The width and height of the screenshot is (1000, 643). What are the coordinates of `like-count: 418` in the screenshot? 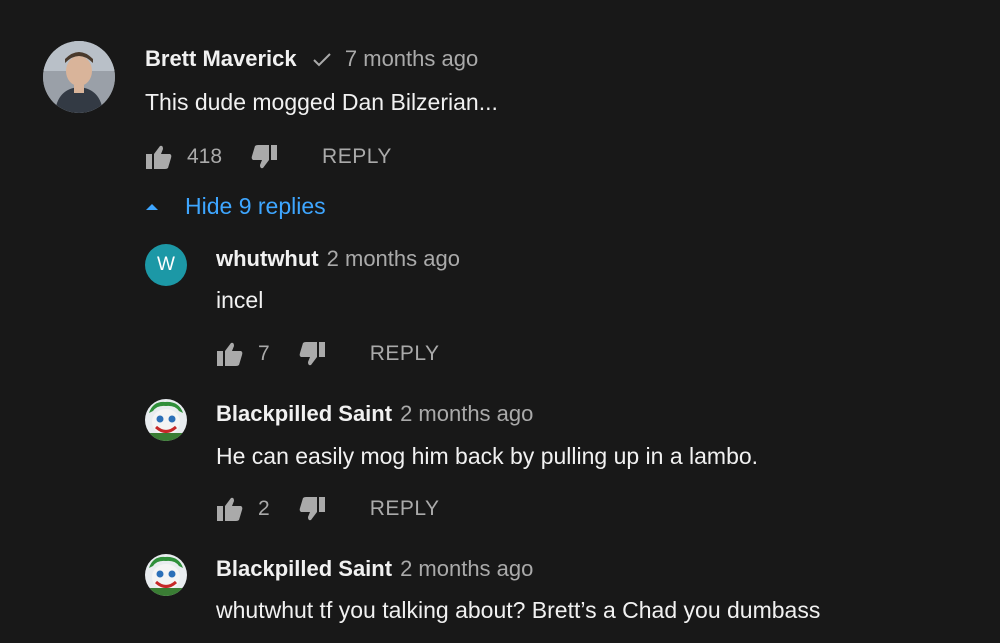 It's located at (205, 156).